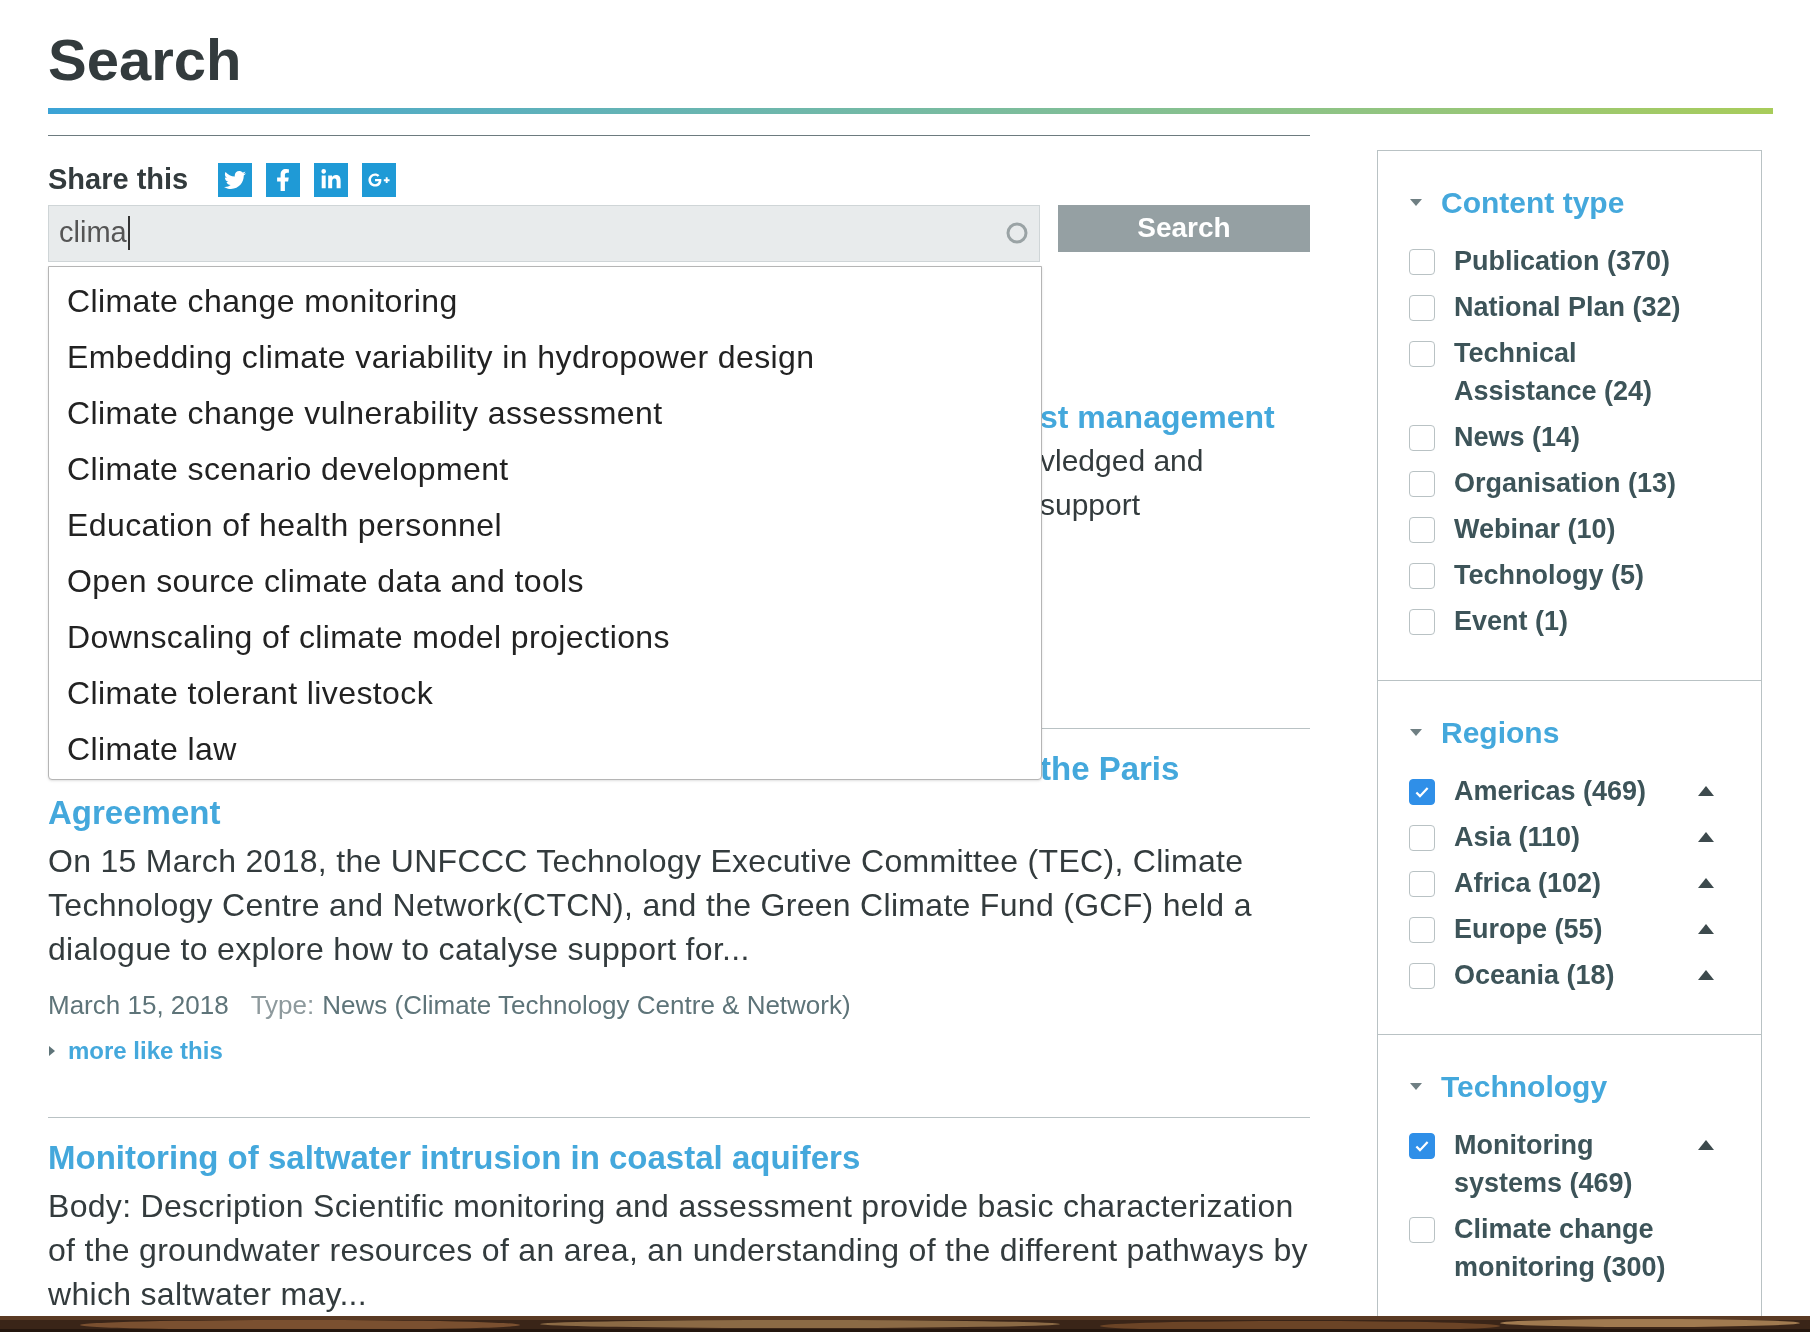  Describe the element at coordinates (1566, 791) in the screenshot. I see `filter-option: Americas (469)` at that location.